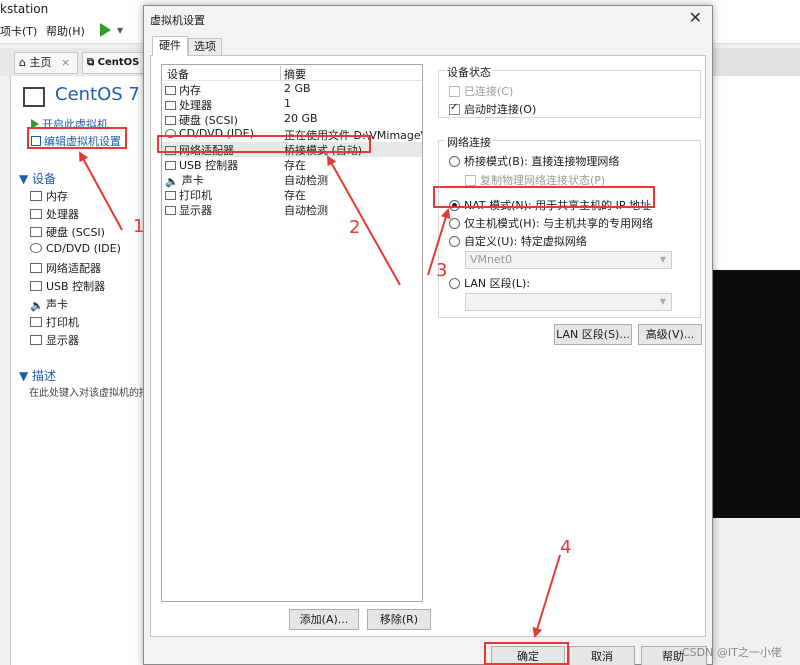 This screenshot has width=800, height=665. Describe the element at coordinates (469, 72) in the screenshot. I see `device-status-legend: 设备状态` at that location.